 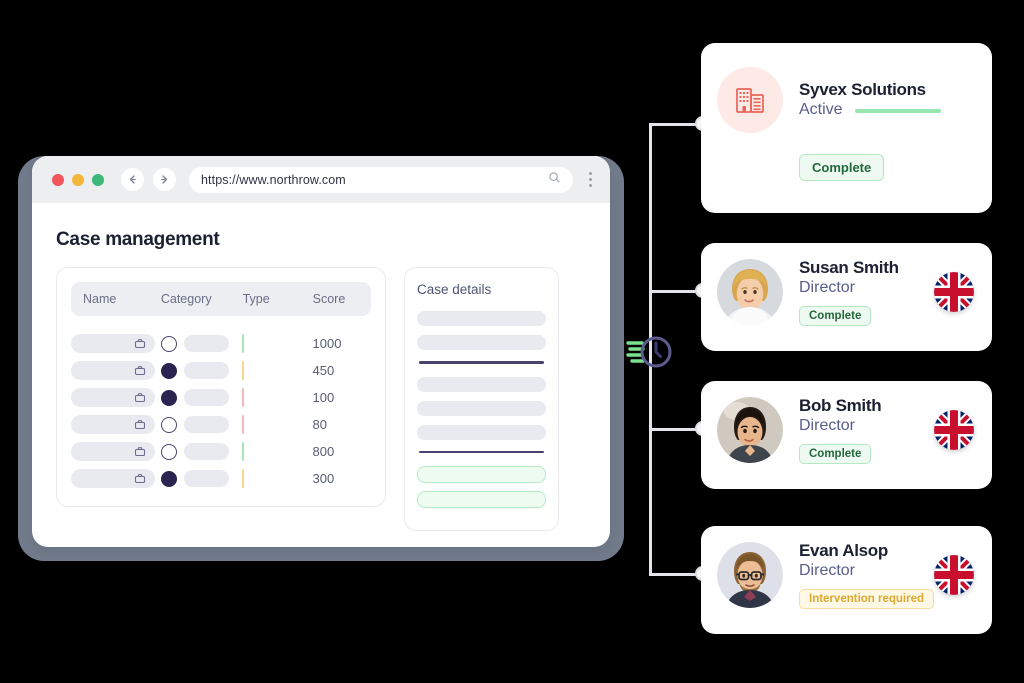 What do you see at coordinates (256, 299) in the screenshot?
I see `table-header-type: Type` at bounding box center [256, 299].